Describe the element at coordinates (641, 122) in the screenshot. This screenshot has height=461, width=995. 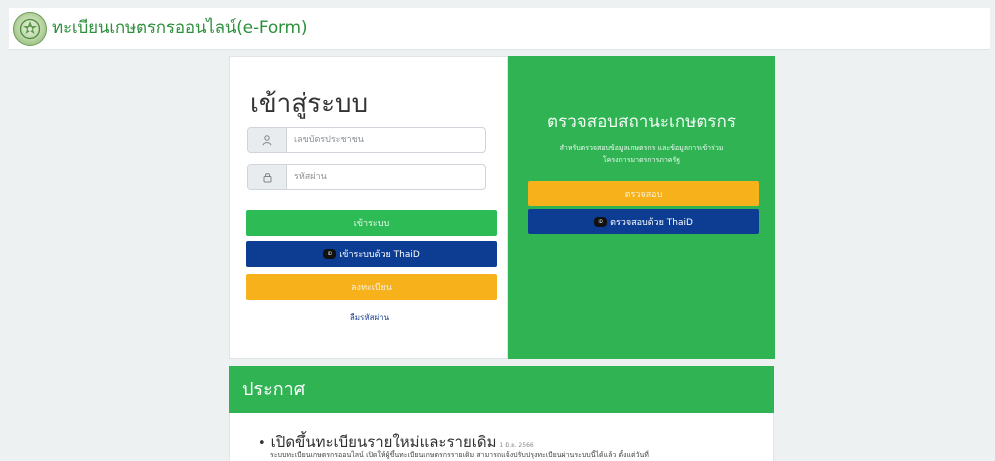
I see `verify-title: ตรวจสอบสถานะเกษตรกร` at that location.